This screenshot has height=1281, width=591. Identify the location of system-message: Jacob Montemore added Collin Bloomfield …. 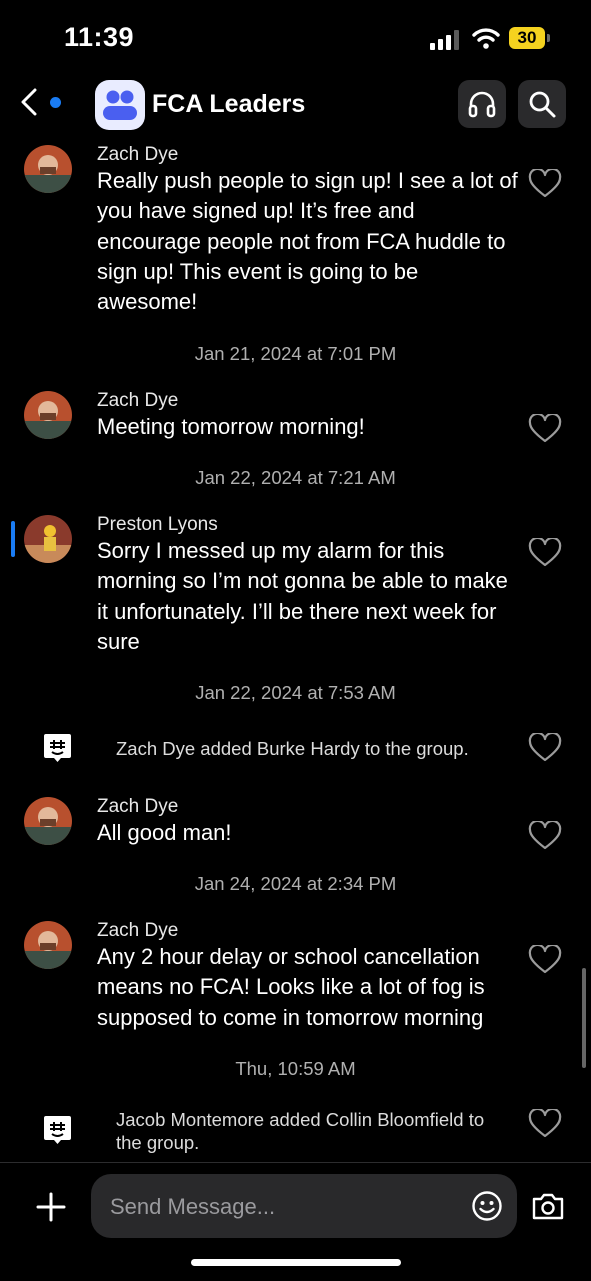
(300, 1131).